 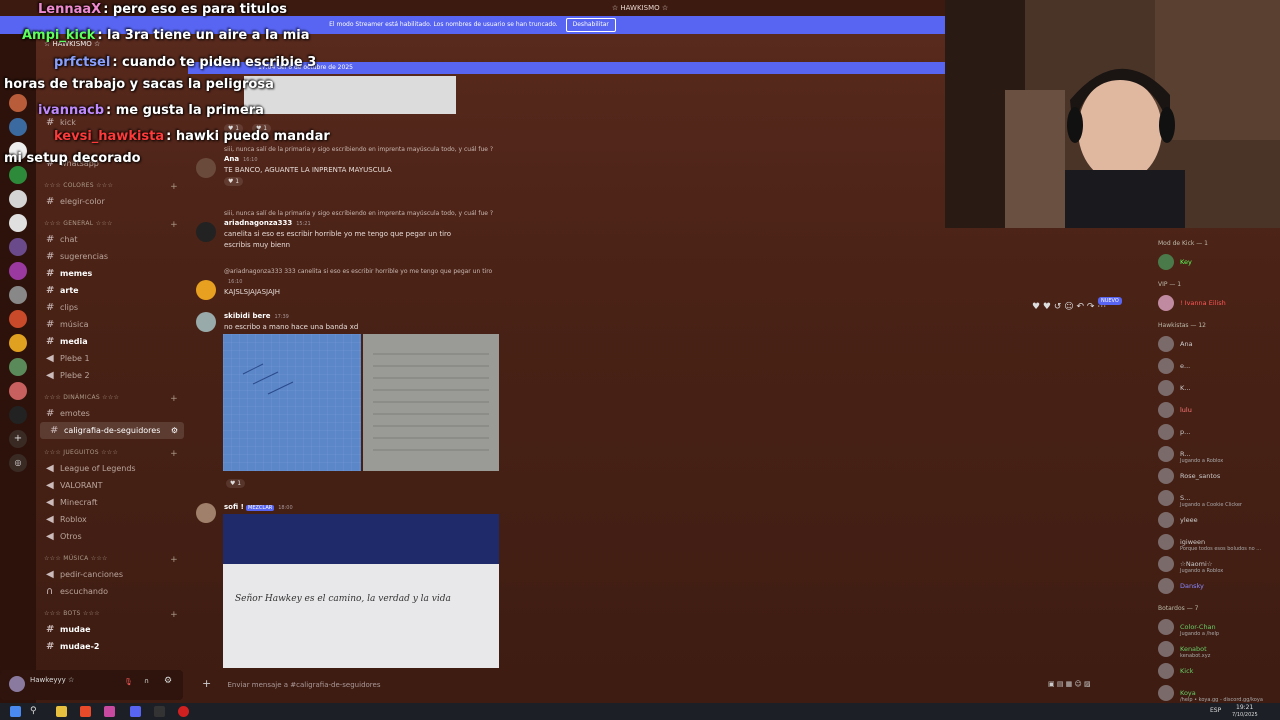 I want to click on channel-chat: # chat, so click(x=112, y=239).